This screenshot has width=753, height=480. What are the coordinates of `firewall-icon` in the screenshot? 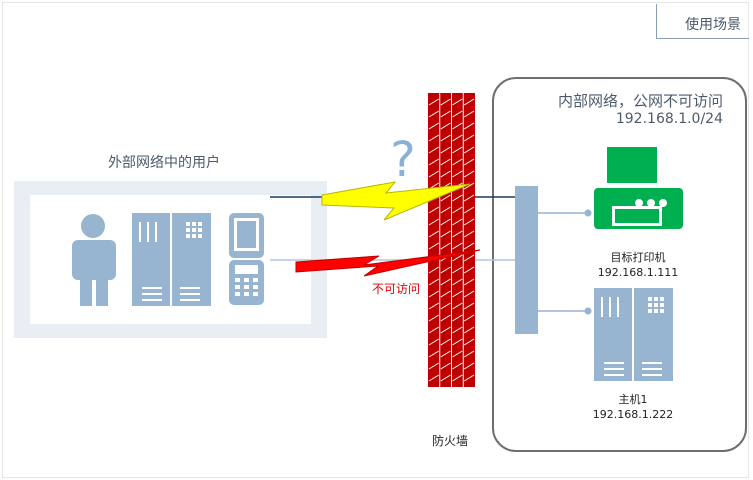 It's located at (451, 240).